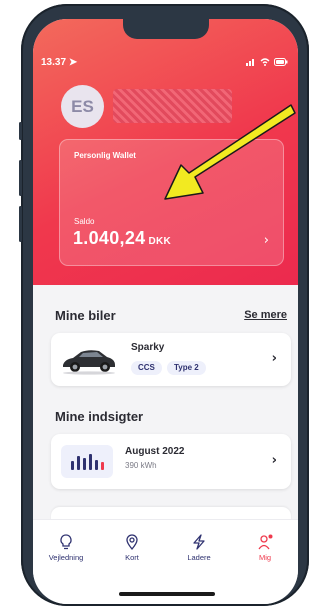 This screenshot has width=320, height=613. What do you see at coordinates (85, 315) in the screenshot?
I see `cars-section-title: Mine biler` at bounding box center [85, 315].